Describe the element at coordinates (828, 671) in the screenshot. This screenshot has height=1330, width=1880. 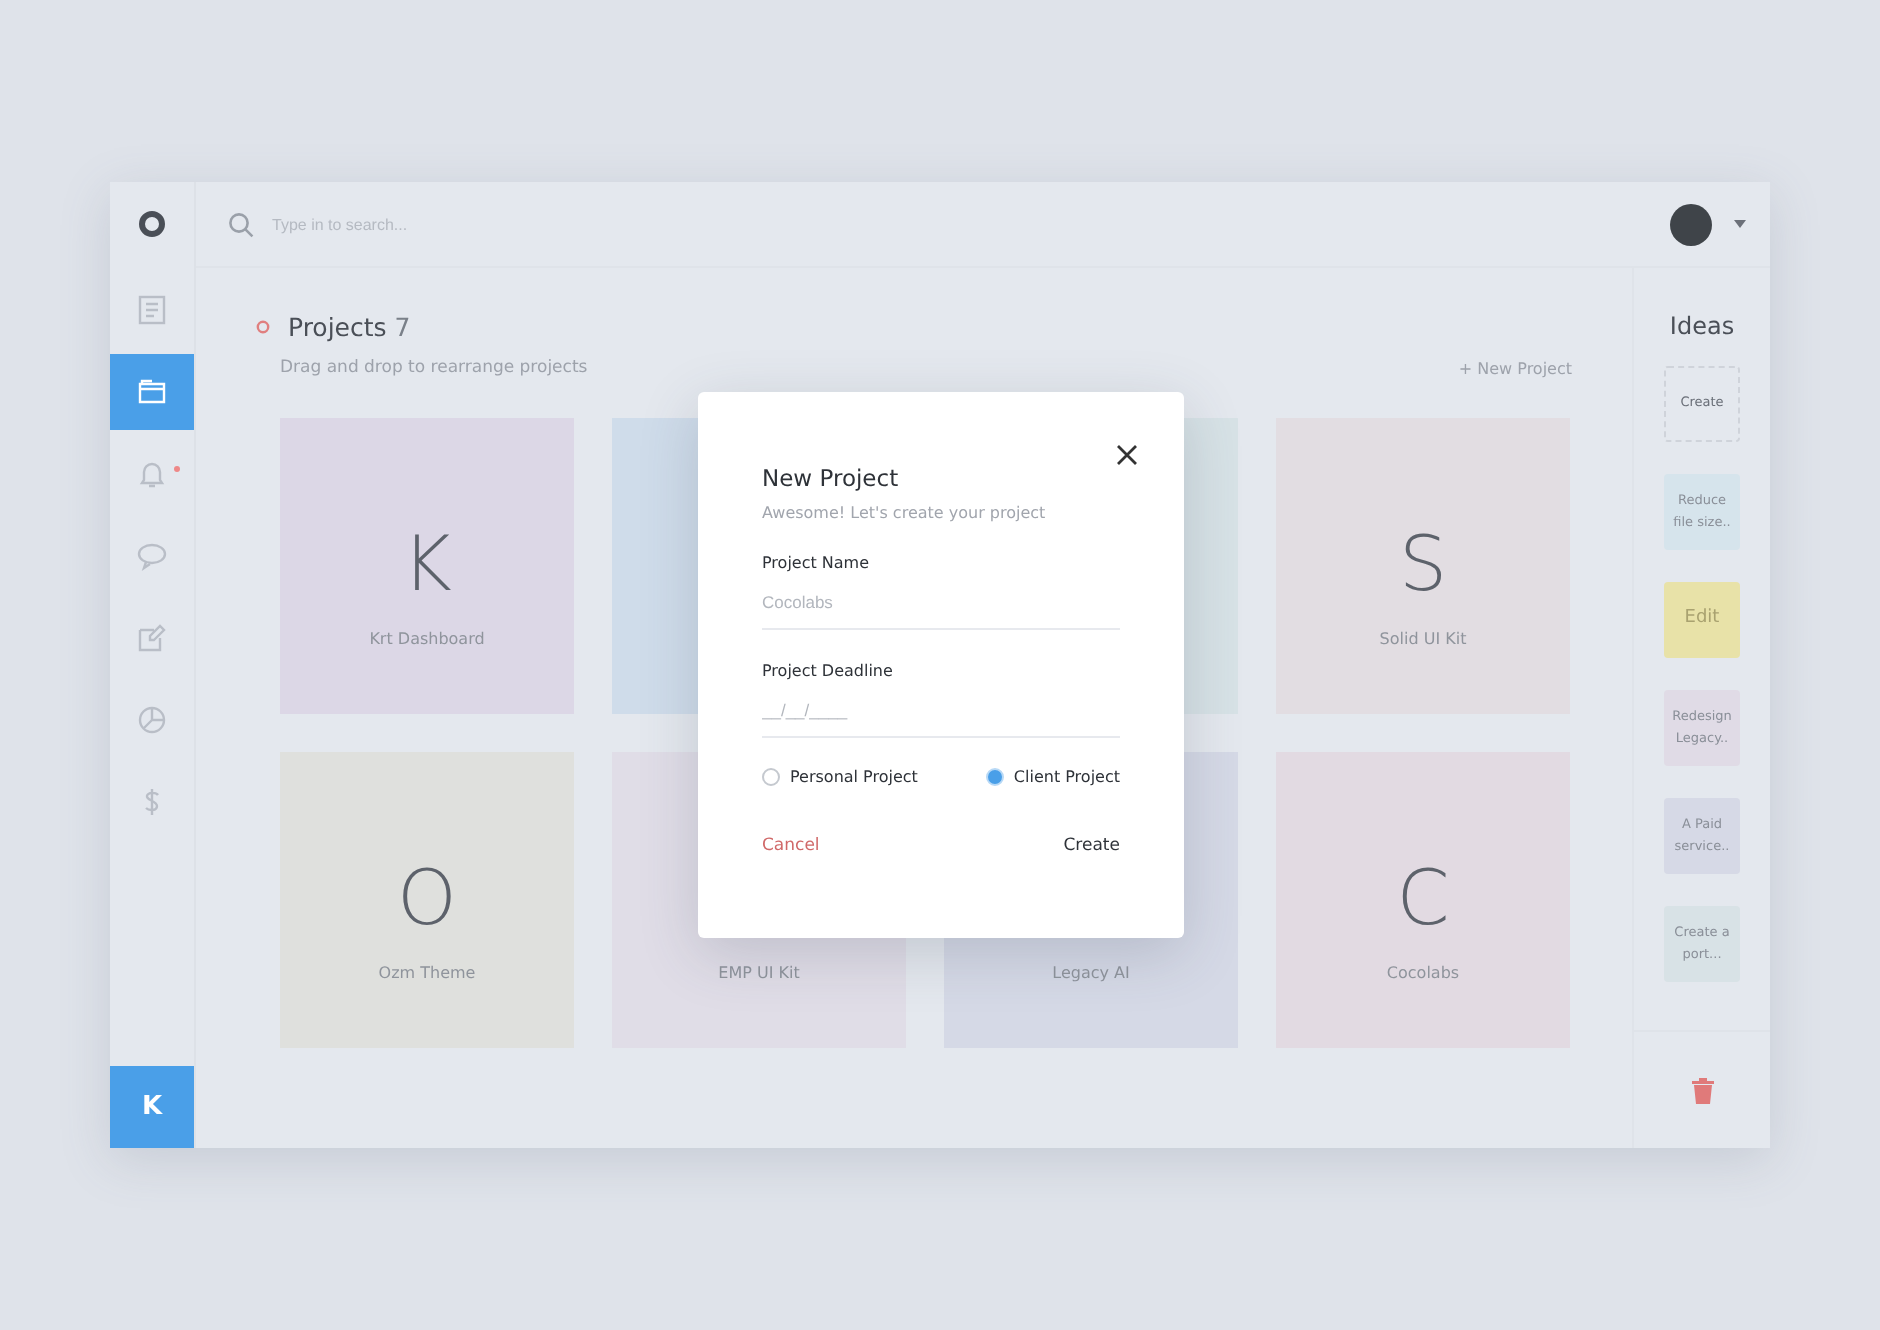
I see `field-label: Project Deadline` at that location.